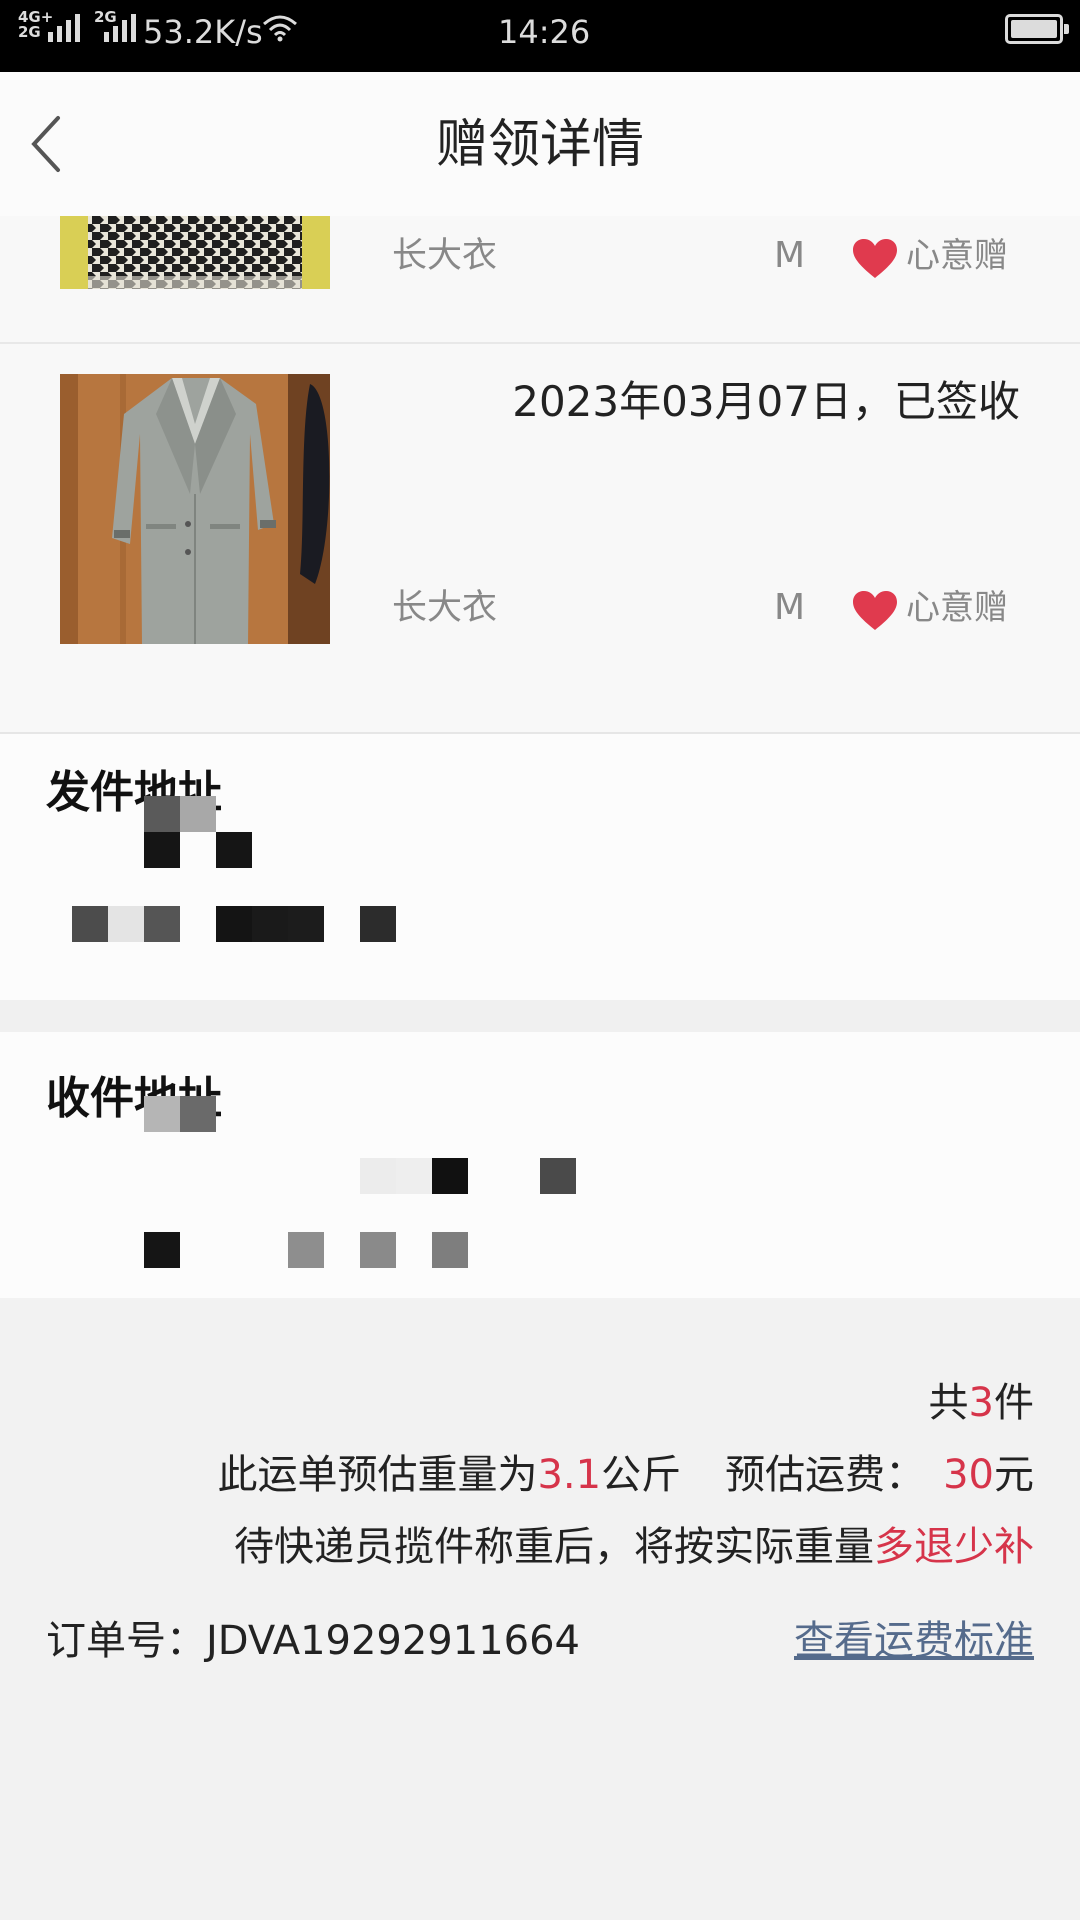 This screenshot has width=1080, height=1920. I want to click on item-count: 共3件, so click(981, 1403).